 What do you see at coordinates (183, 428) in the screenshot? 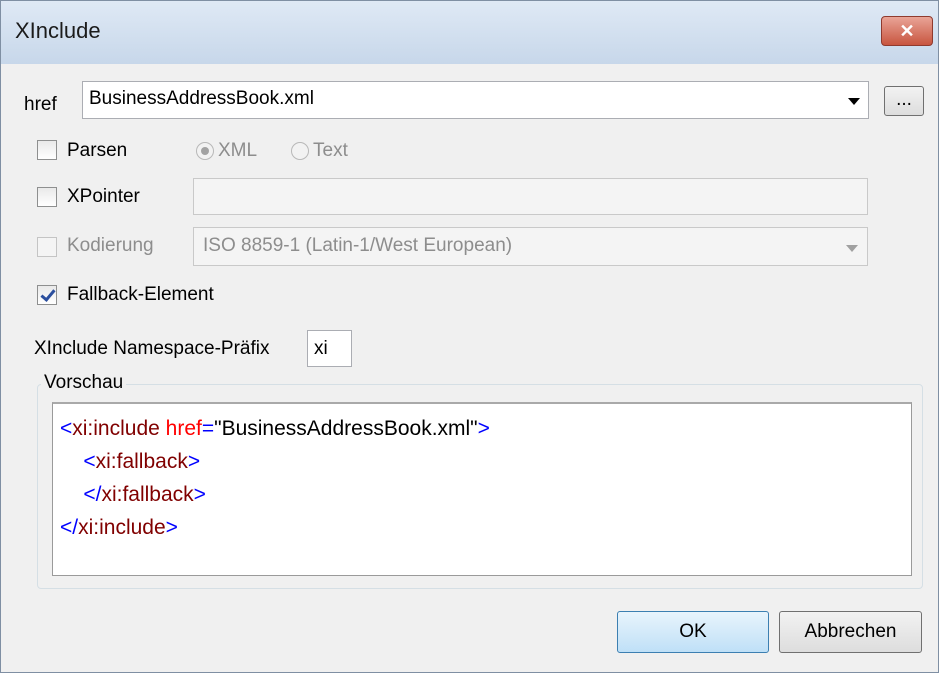
I see `code-attribute: href` at bounding box center [183, 428].